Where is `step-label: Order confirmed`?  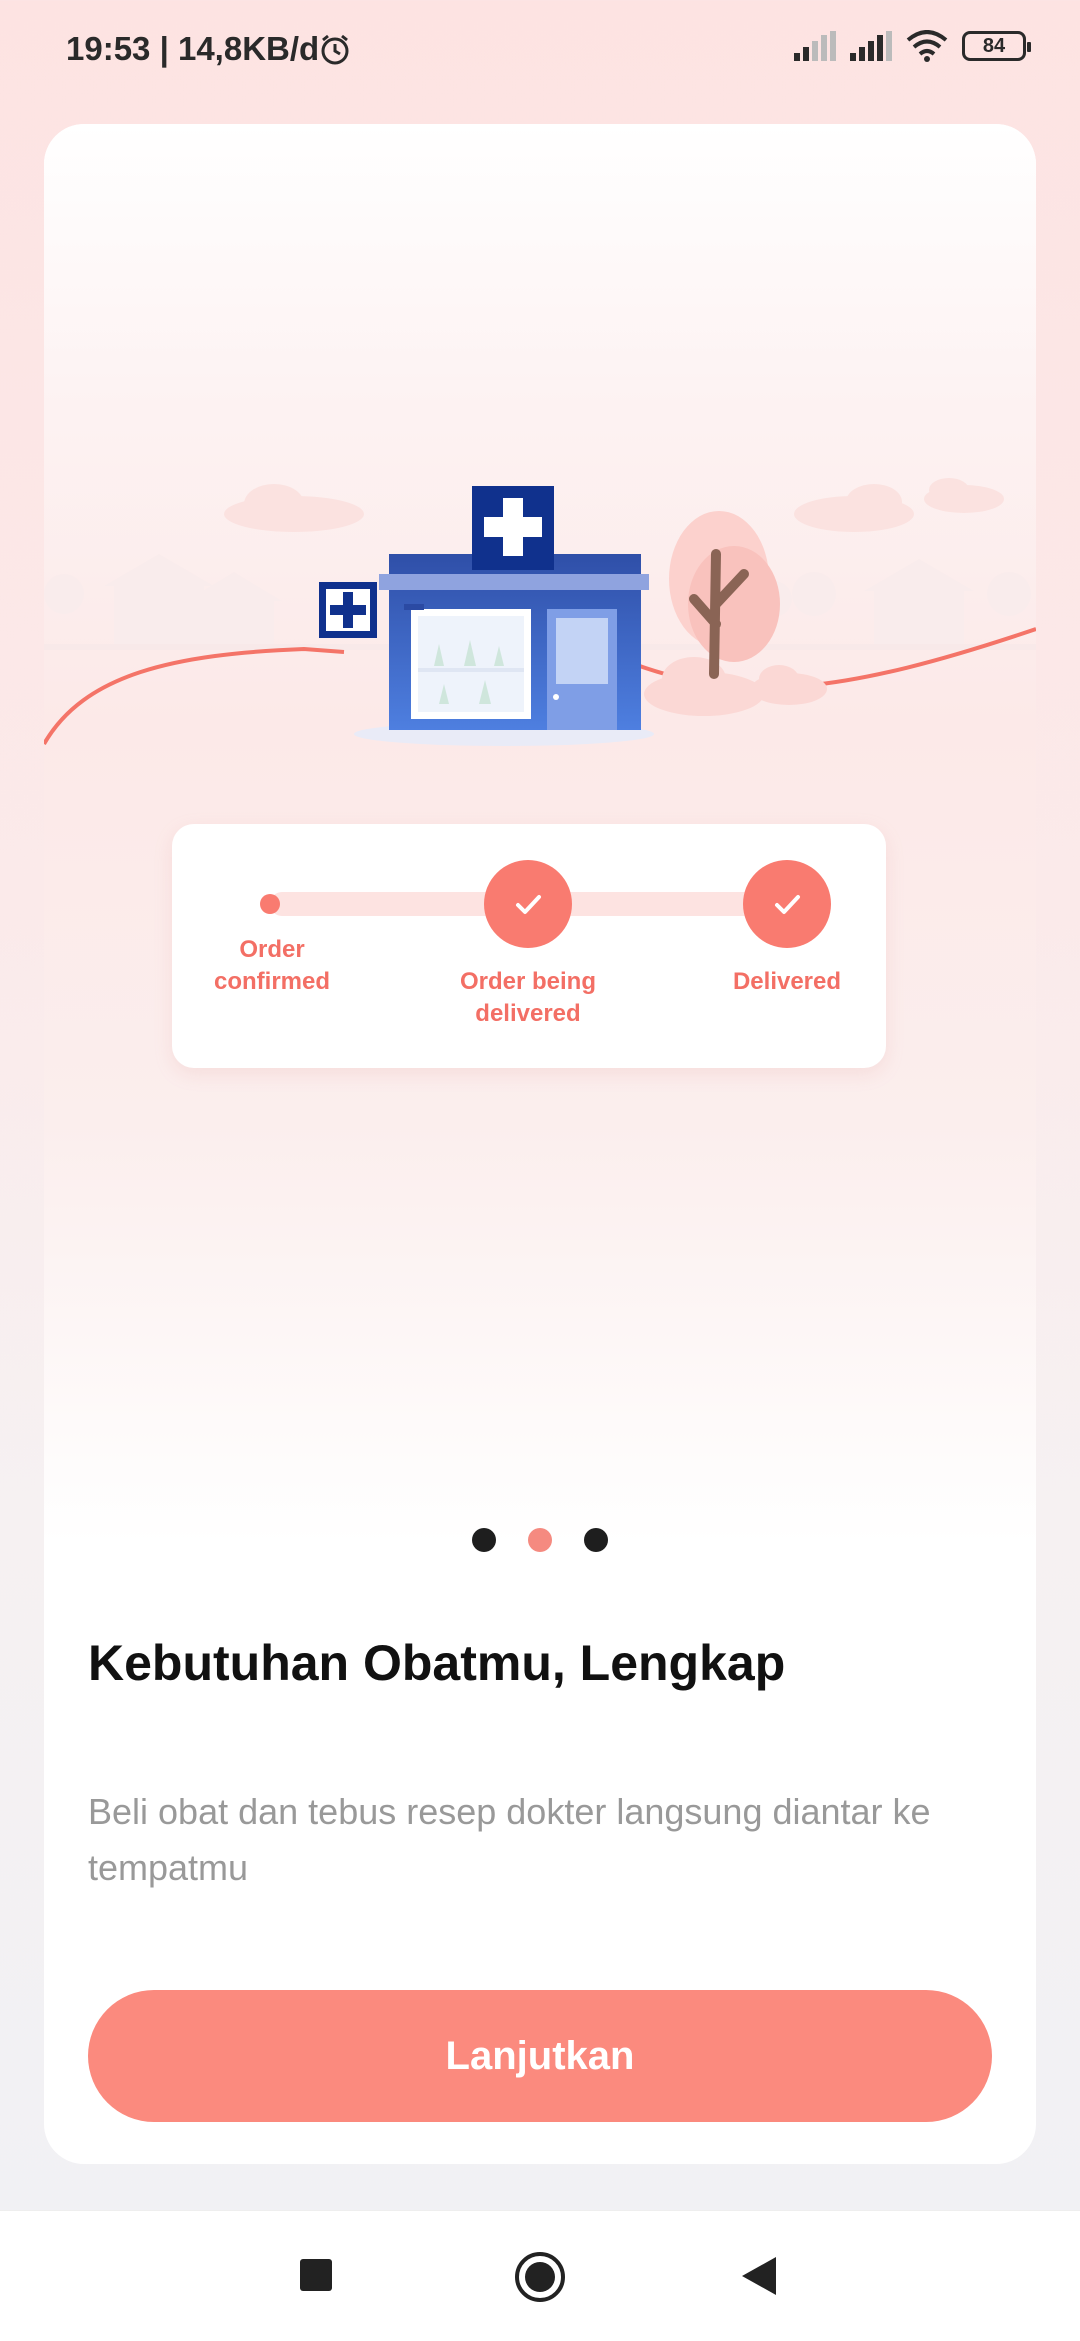 step-label: Order confirmed is located at coordinates (271, 965).